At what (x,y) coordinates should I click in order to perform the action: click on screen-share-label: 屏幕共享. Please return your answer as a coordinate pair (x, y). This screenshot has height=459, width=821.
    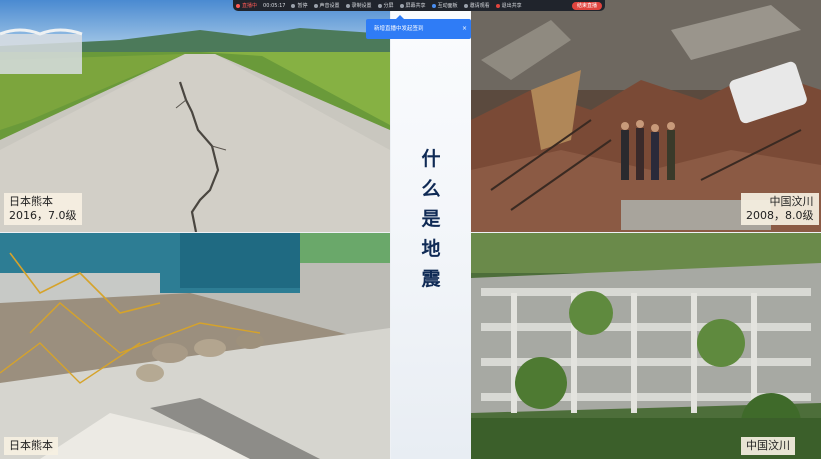
    Looking at the image, I should click on (415, 6).